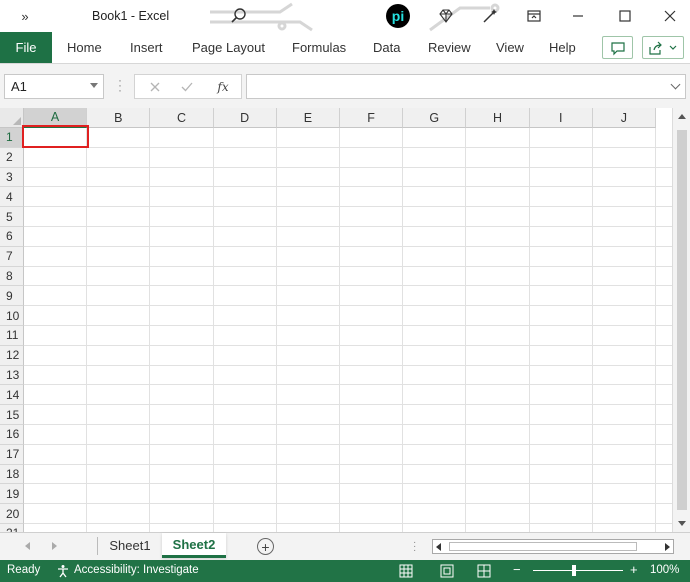 This screenshot has width=690, height=582. I want to click on column-header: I, so click(561, 118).